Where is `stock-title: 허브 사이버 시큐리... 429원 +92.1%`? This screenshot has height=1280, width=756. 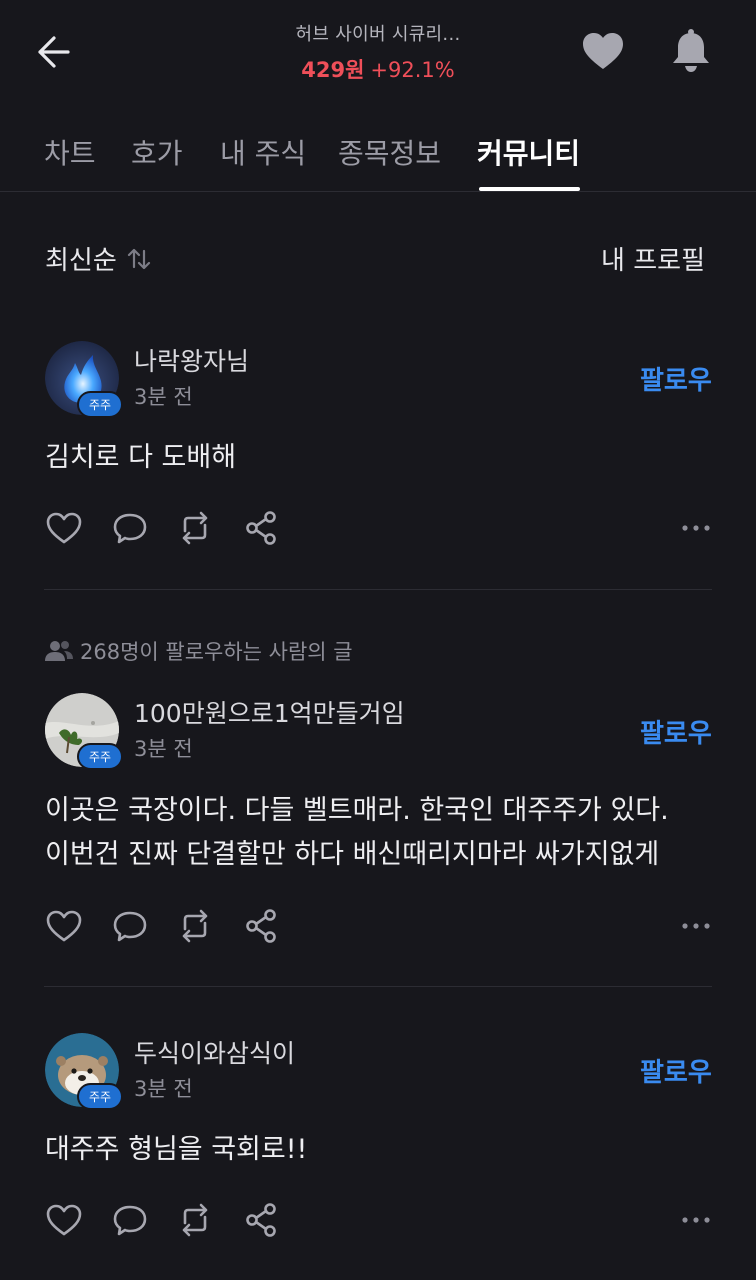 stock-title: 허브 사이버 시큐리... 429원 +92.1% is located at coordinates (378, 52).